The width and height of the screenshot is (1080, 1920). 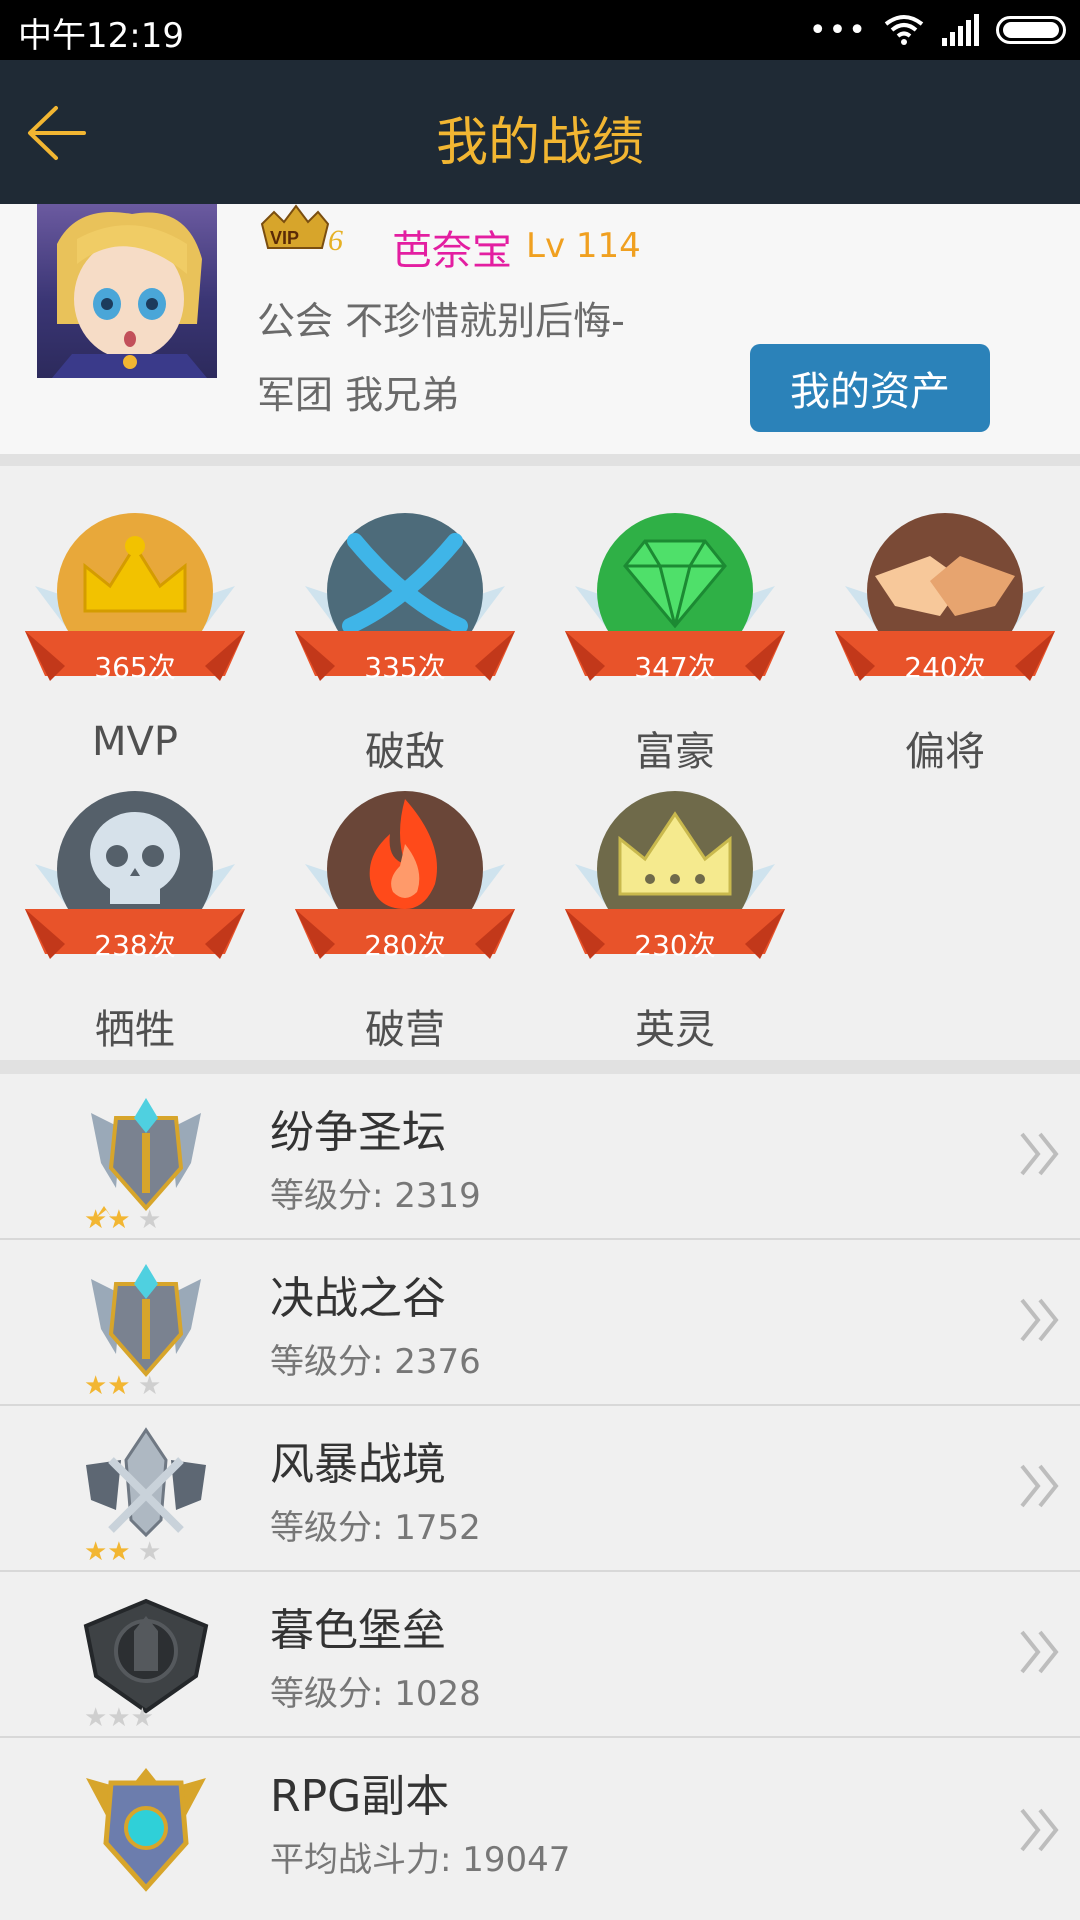 What do you see at coordinates (441, 321) in the screenshot?
I see `guild-info: 公会 不珍惜就别后悔-` at bounding box center [441, 321].